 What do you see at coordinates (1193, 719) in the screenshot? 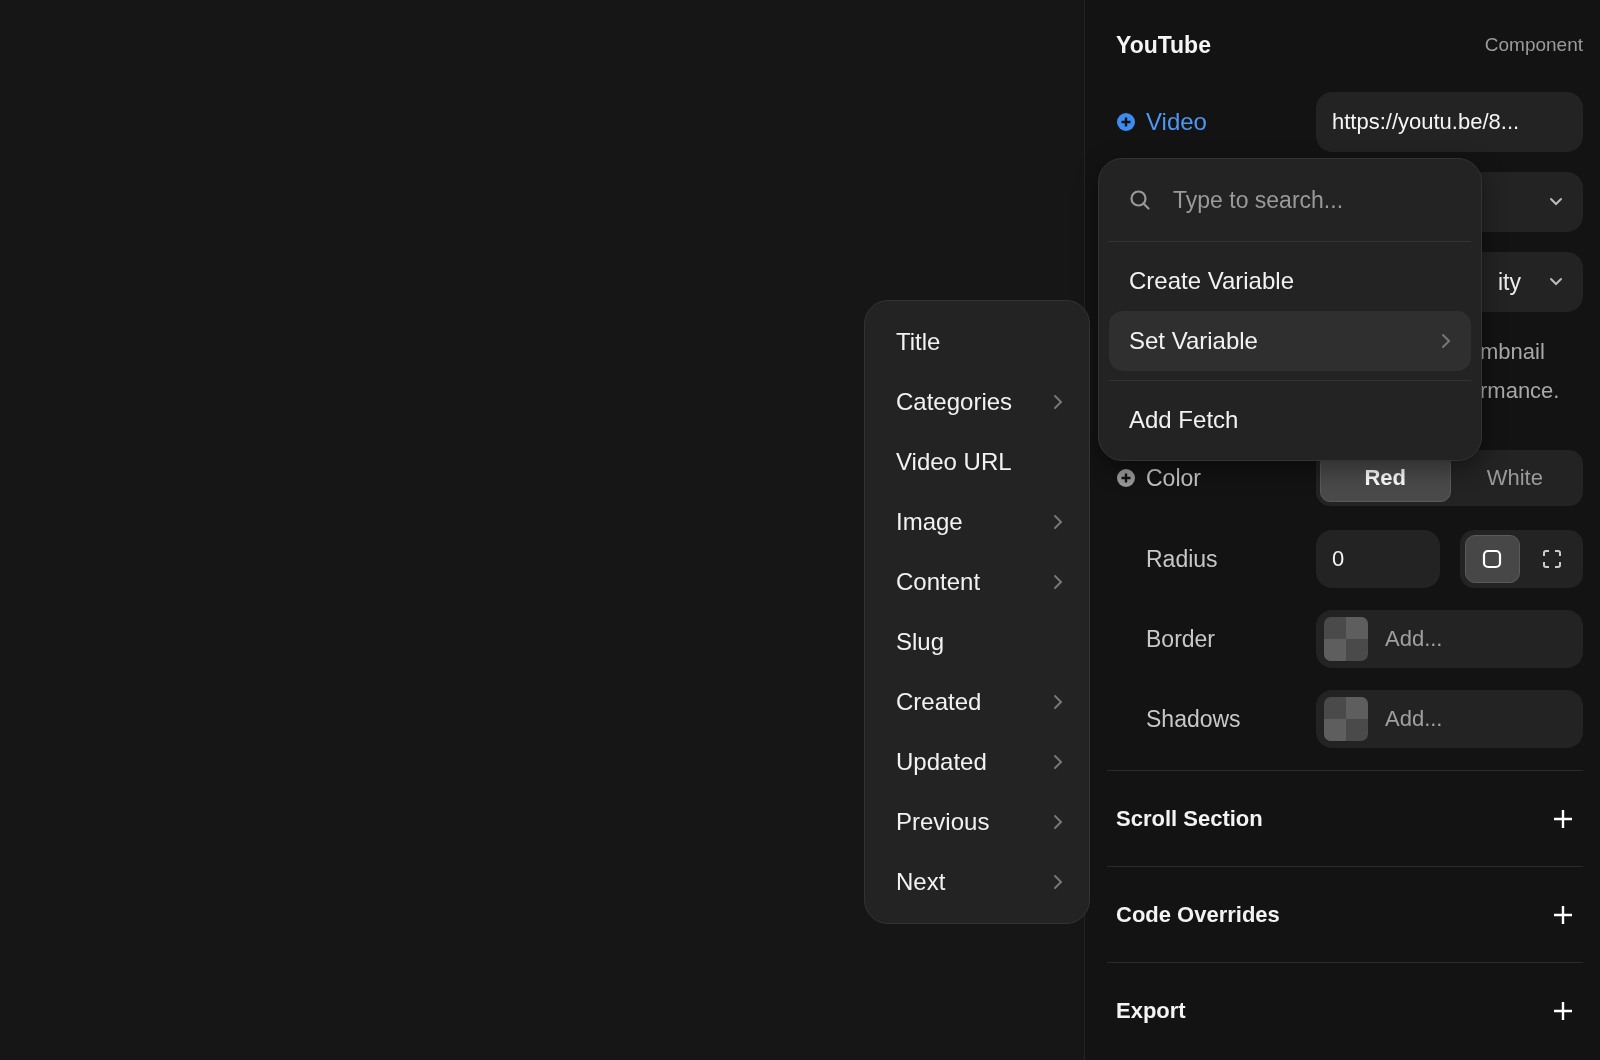
I see `property-label: Shadows` at bounding box center [1193, 719].